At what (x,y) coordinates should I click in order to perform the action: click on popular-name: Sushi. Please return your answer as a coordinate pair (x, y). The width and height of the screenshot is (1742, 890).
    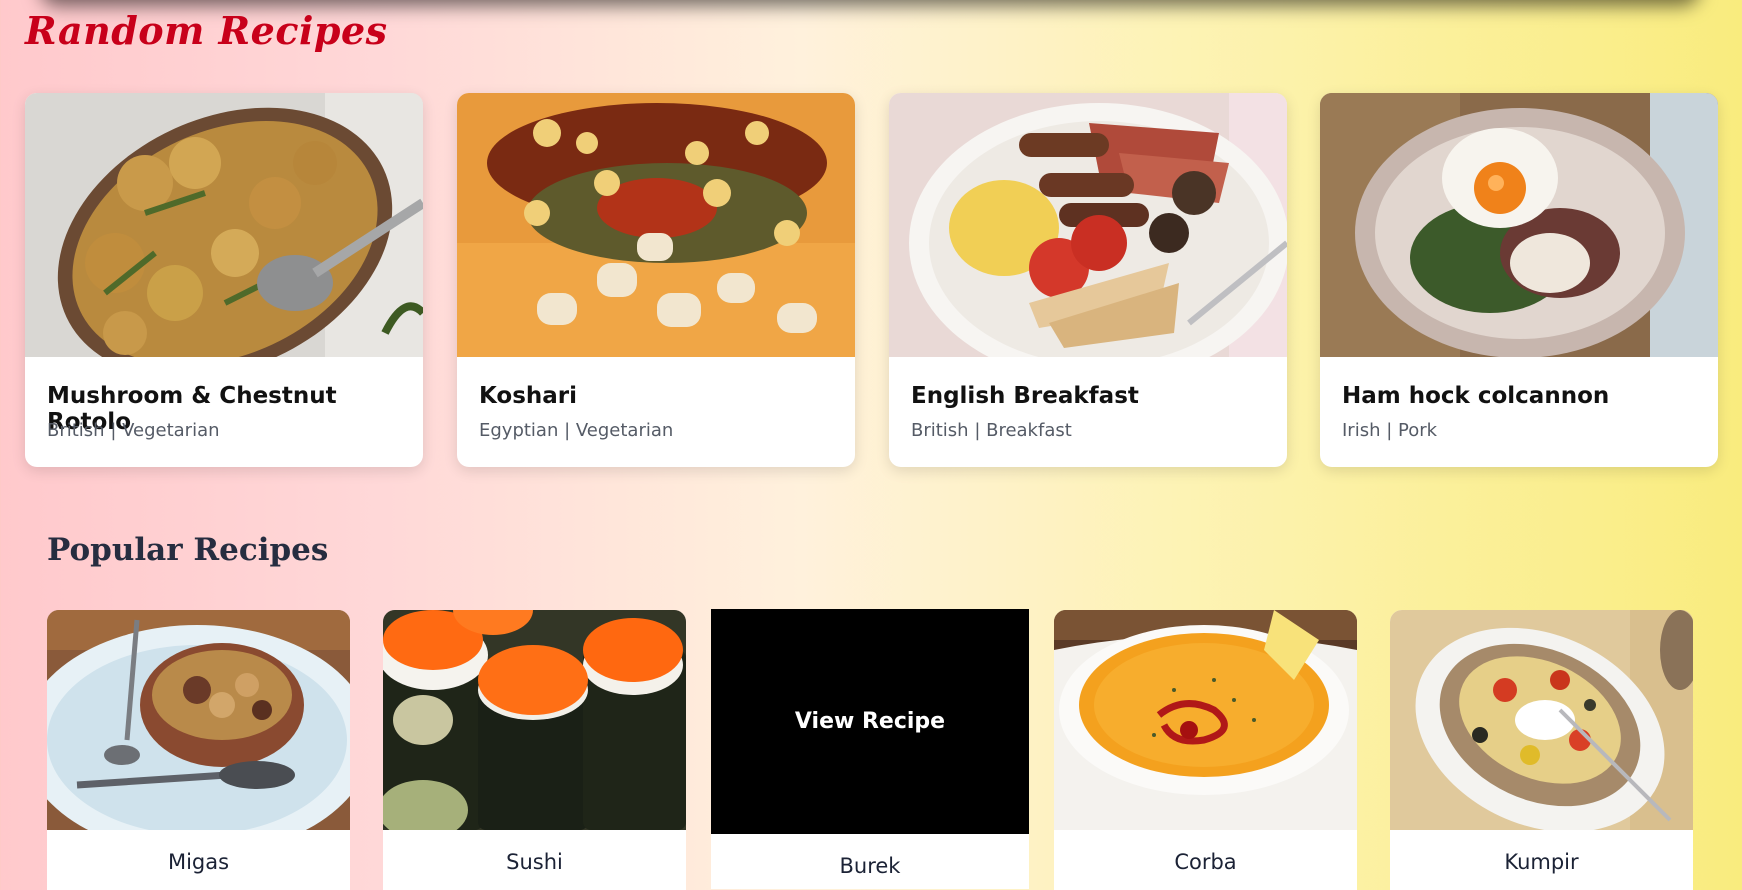
    Looking at the image, I should click on (534, 862).